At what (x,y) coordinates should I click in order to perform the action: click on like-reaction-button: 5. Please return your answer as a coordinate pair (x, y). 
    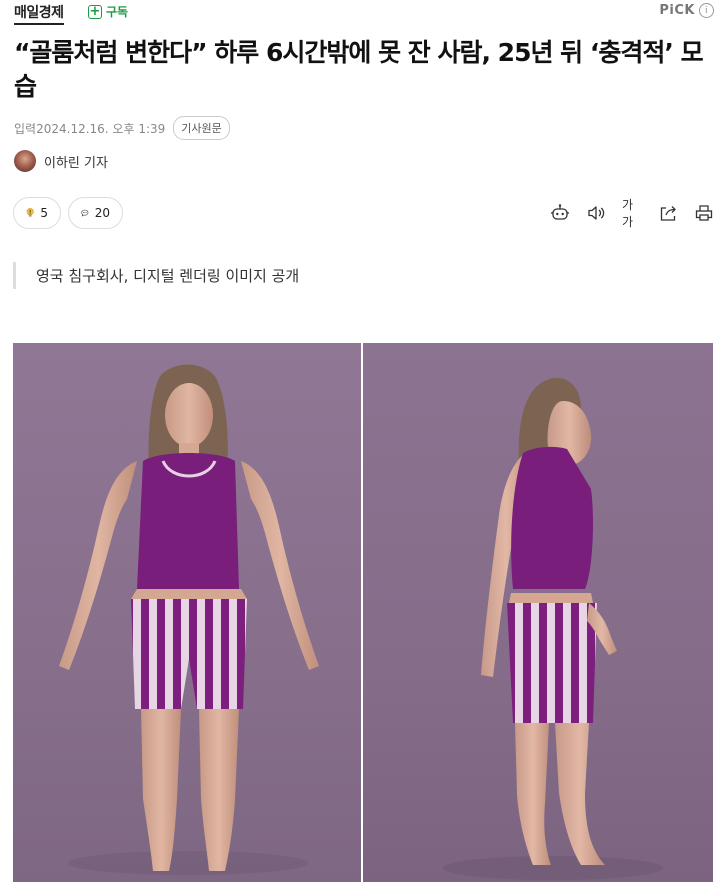
    Looking at the image, I should click on (37, 213).